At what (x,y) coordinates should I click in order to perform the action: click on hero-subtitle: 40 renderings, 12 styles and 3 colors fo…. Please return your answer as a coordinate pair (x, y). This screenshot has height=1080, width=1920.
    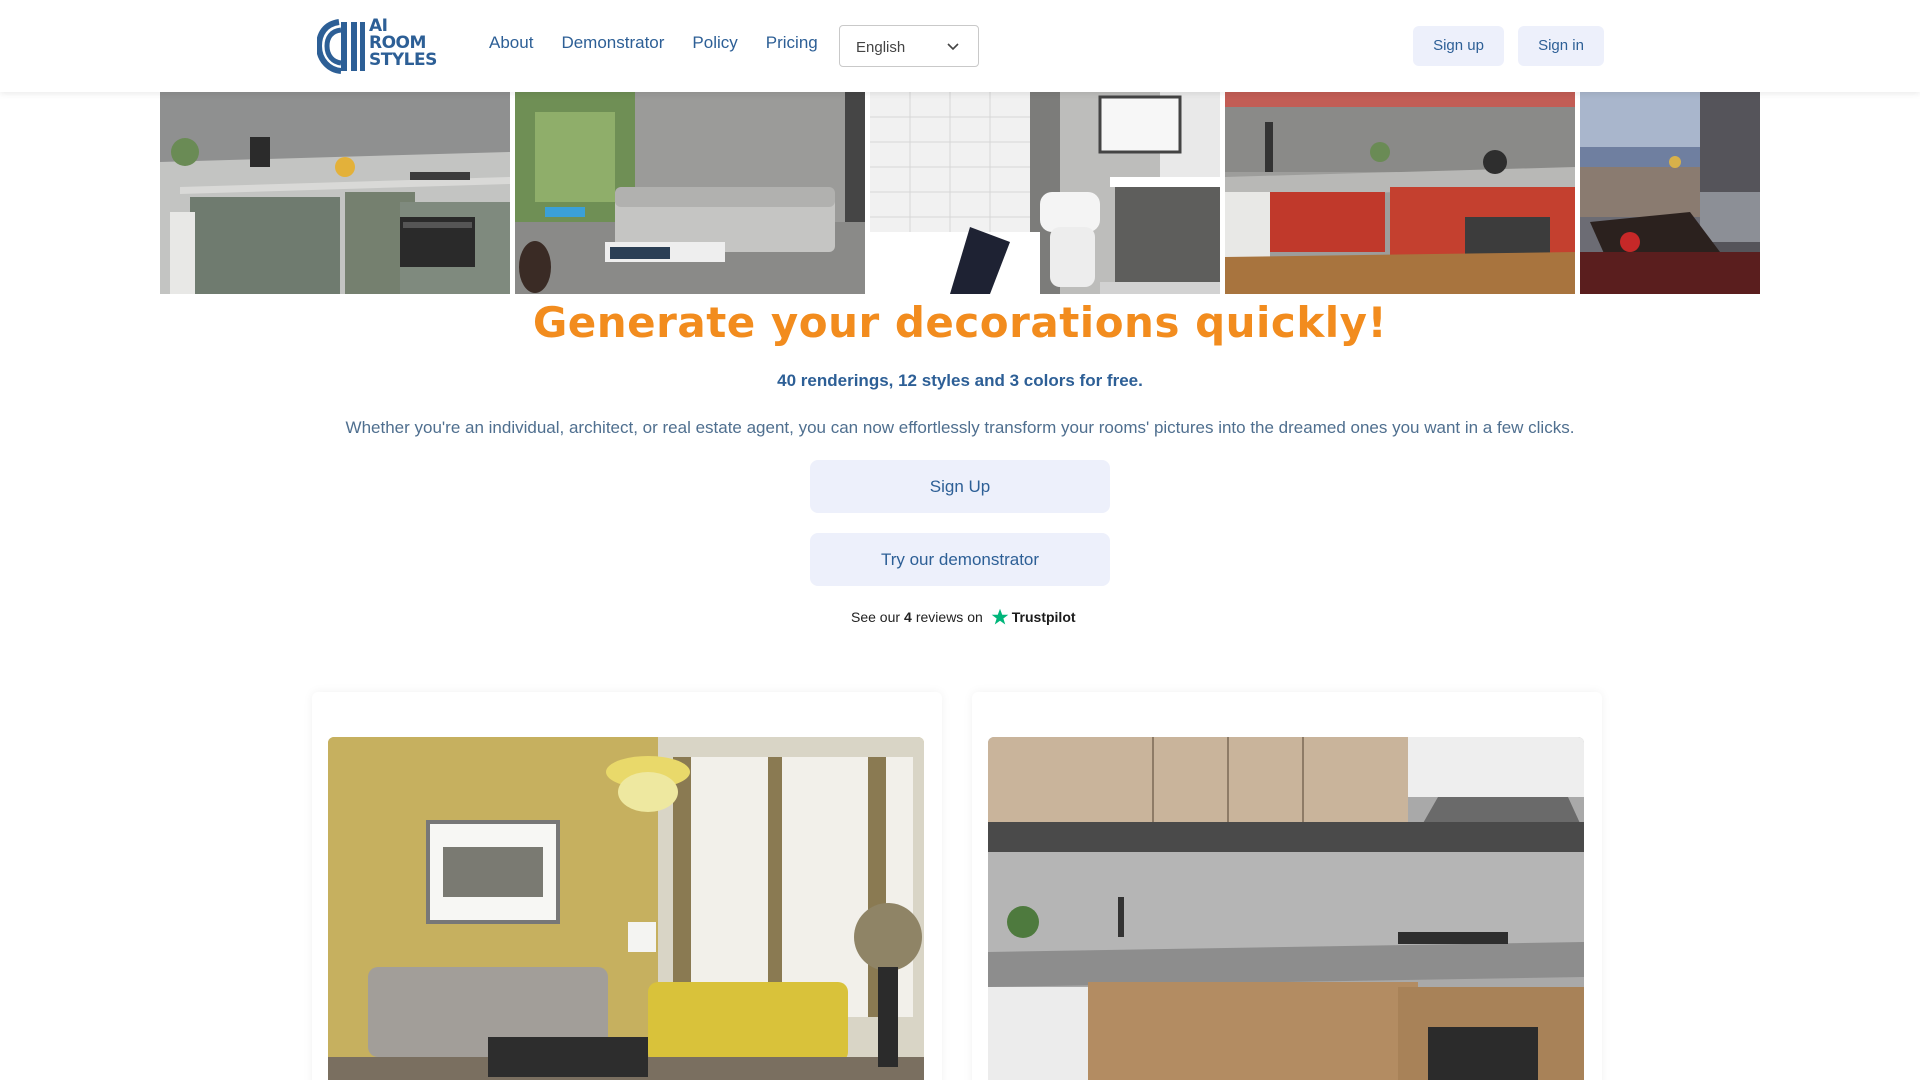
    Looking at the image, I should click on (960, 380).